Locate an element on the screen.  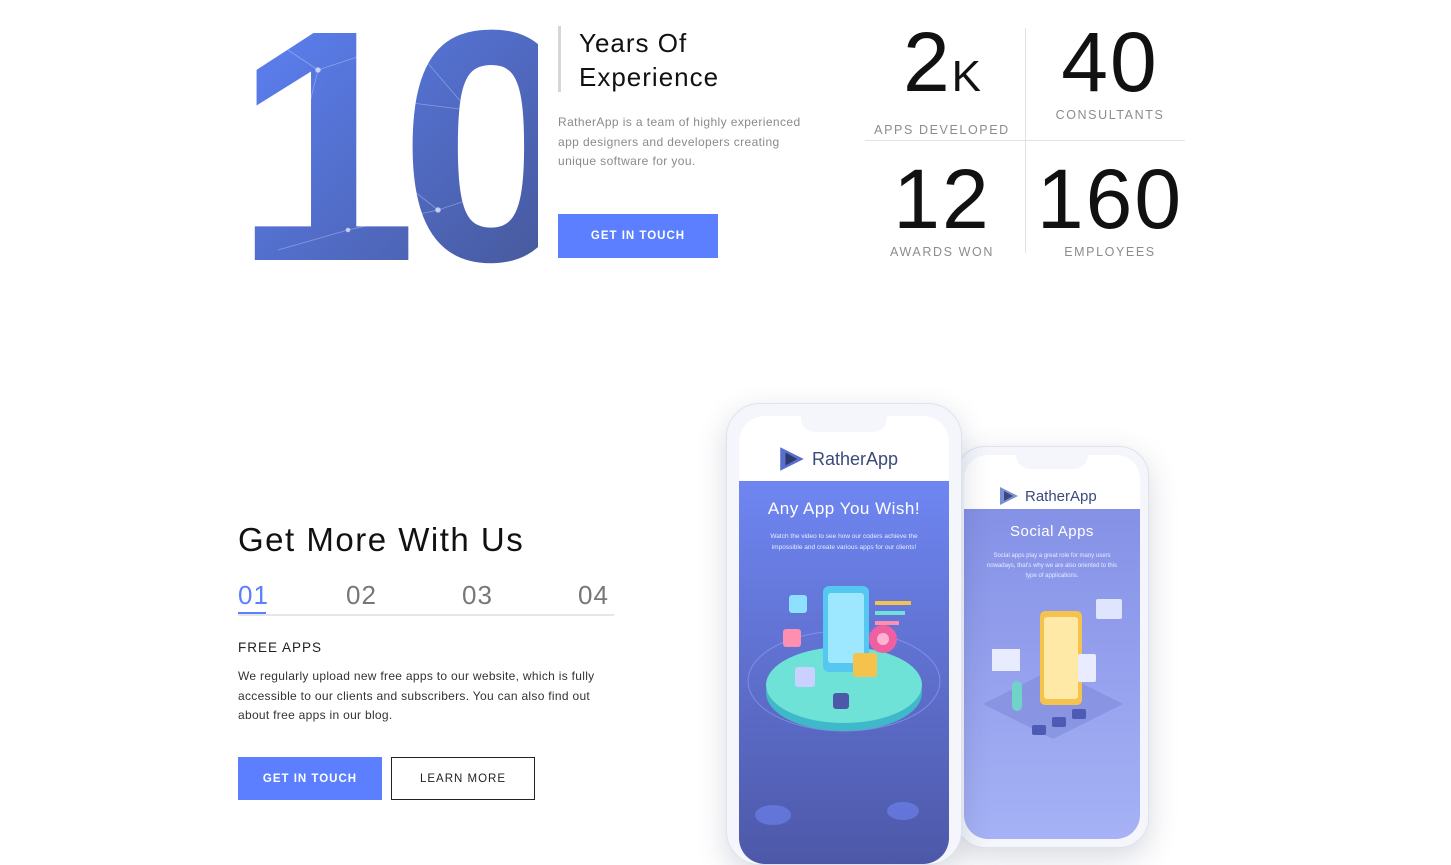
tab-03: 03 is located at coordinates (477, 595).